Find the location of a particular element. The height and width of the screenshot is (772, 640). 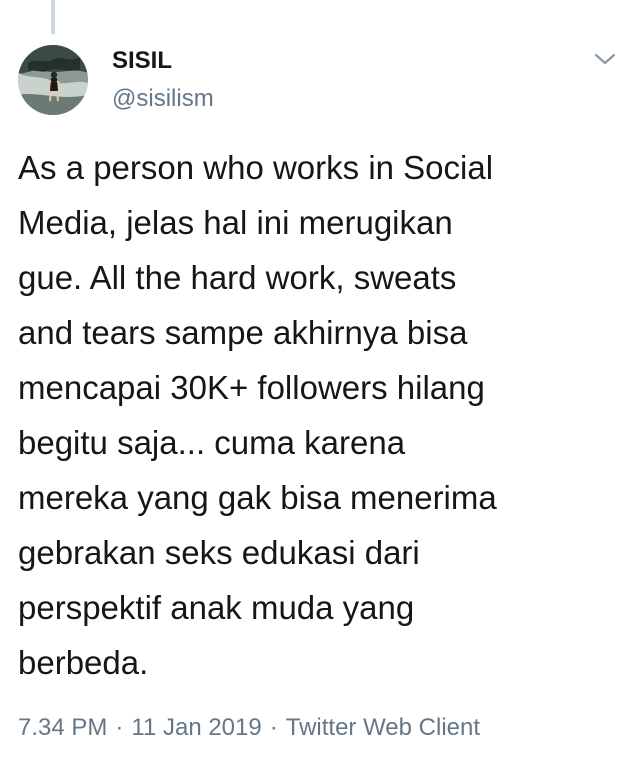

tweet-text-line: gebrakan seks edukasi dari is located at coordinates (219, 552).